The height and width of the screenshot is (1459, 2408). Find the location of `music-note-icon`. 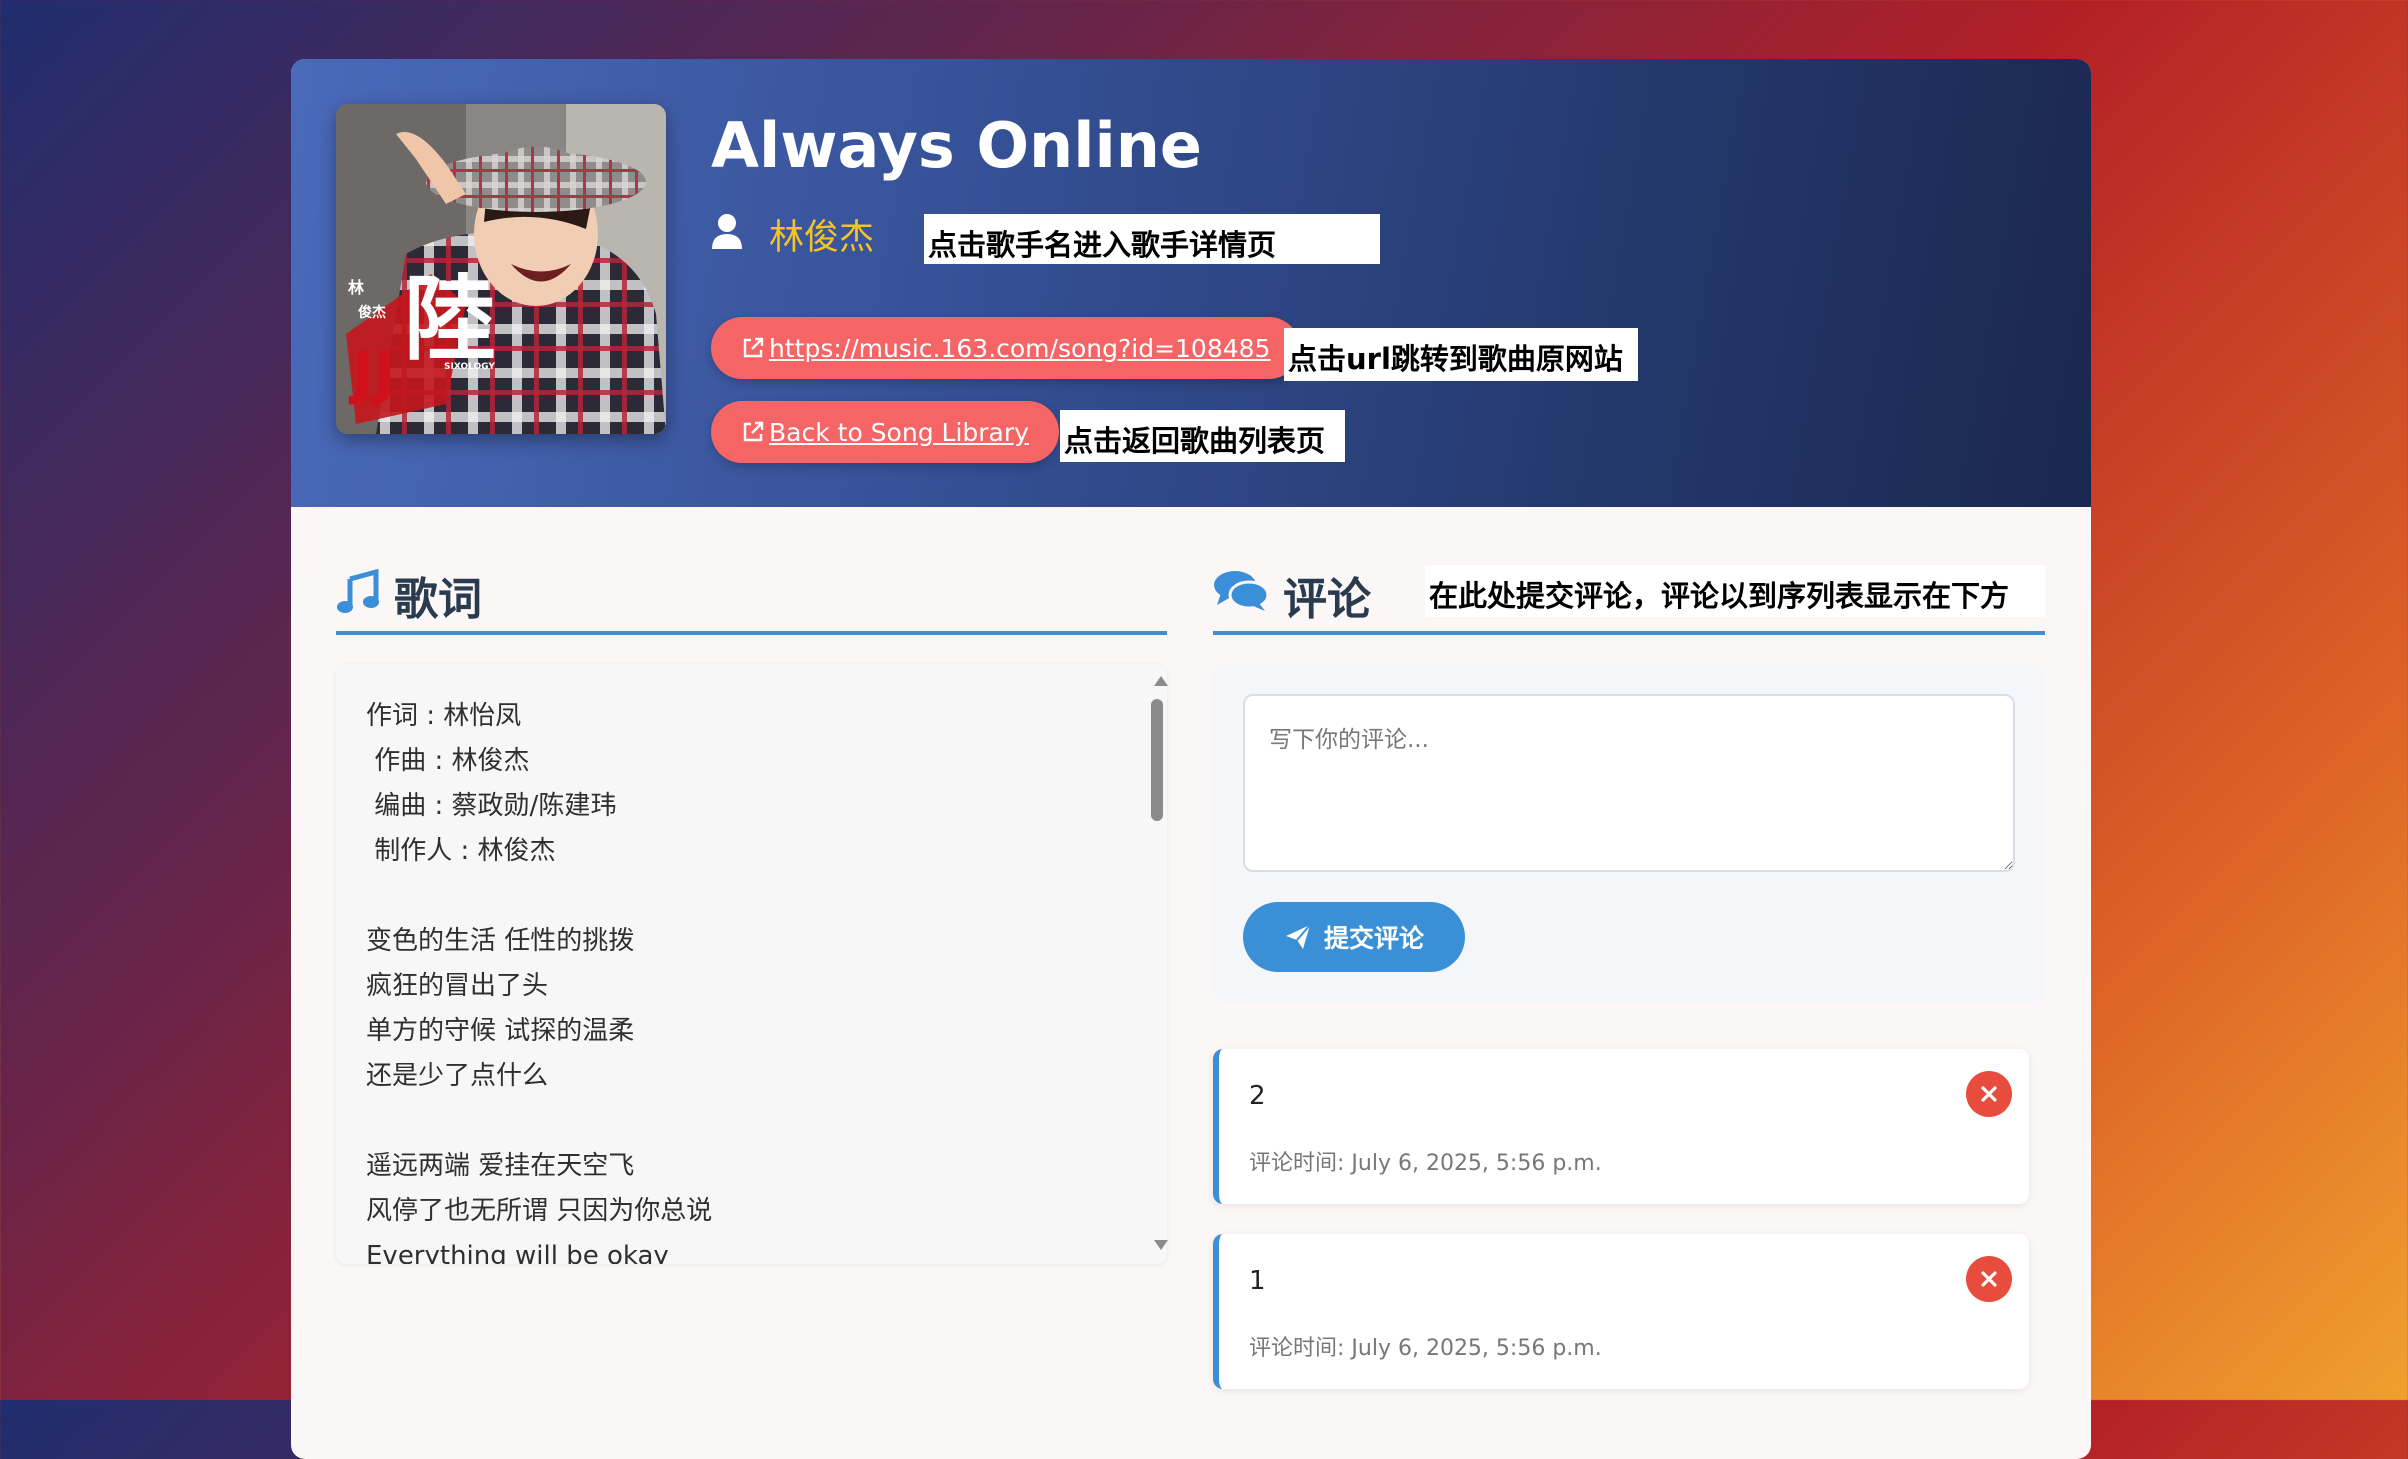

music-note-icon is located at coordinates (358, 591).